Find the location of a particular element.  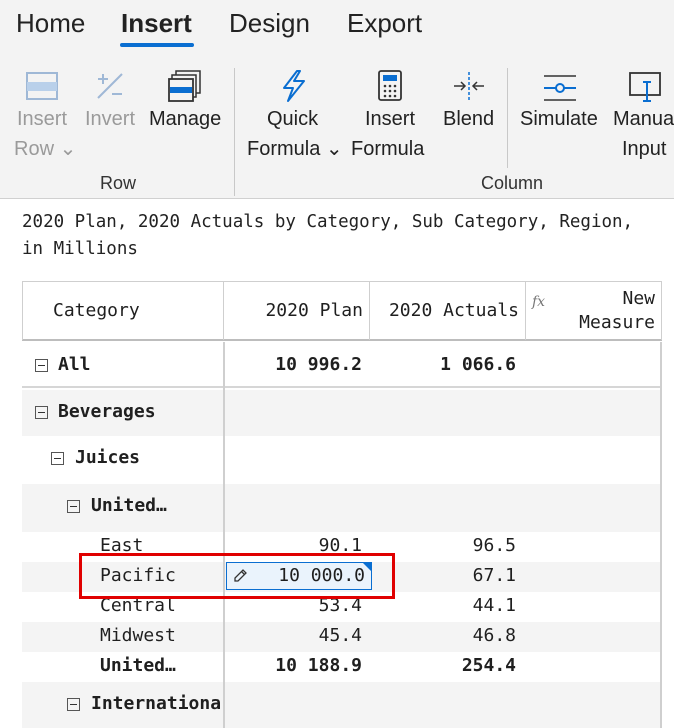

description-line-2: in Millions is located at coordinates (80, 249).